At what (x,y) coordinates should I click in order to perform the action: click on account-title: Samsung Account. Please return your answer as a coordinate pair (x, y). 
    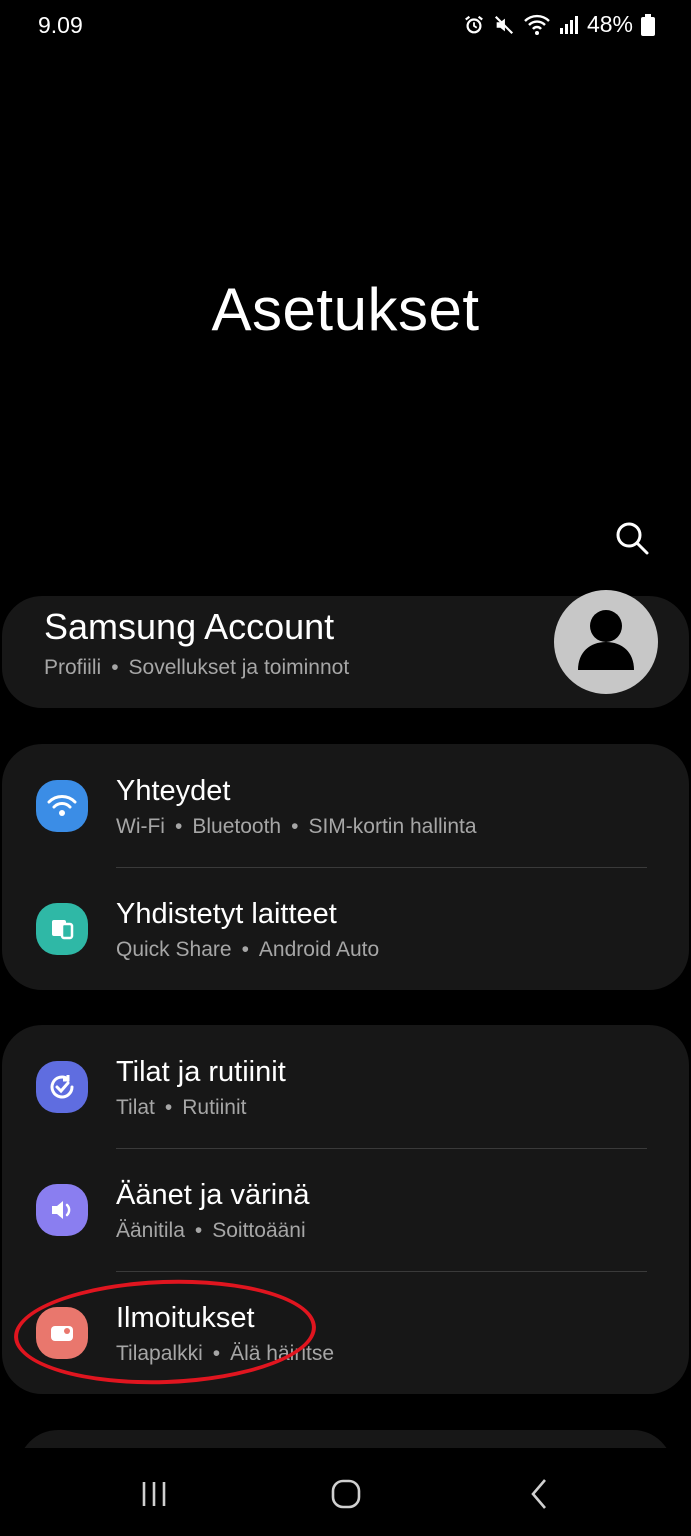
    Looking at the image, I should click on (189, 626).